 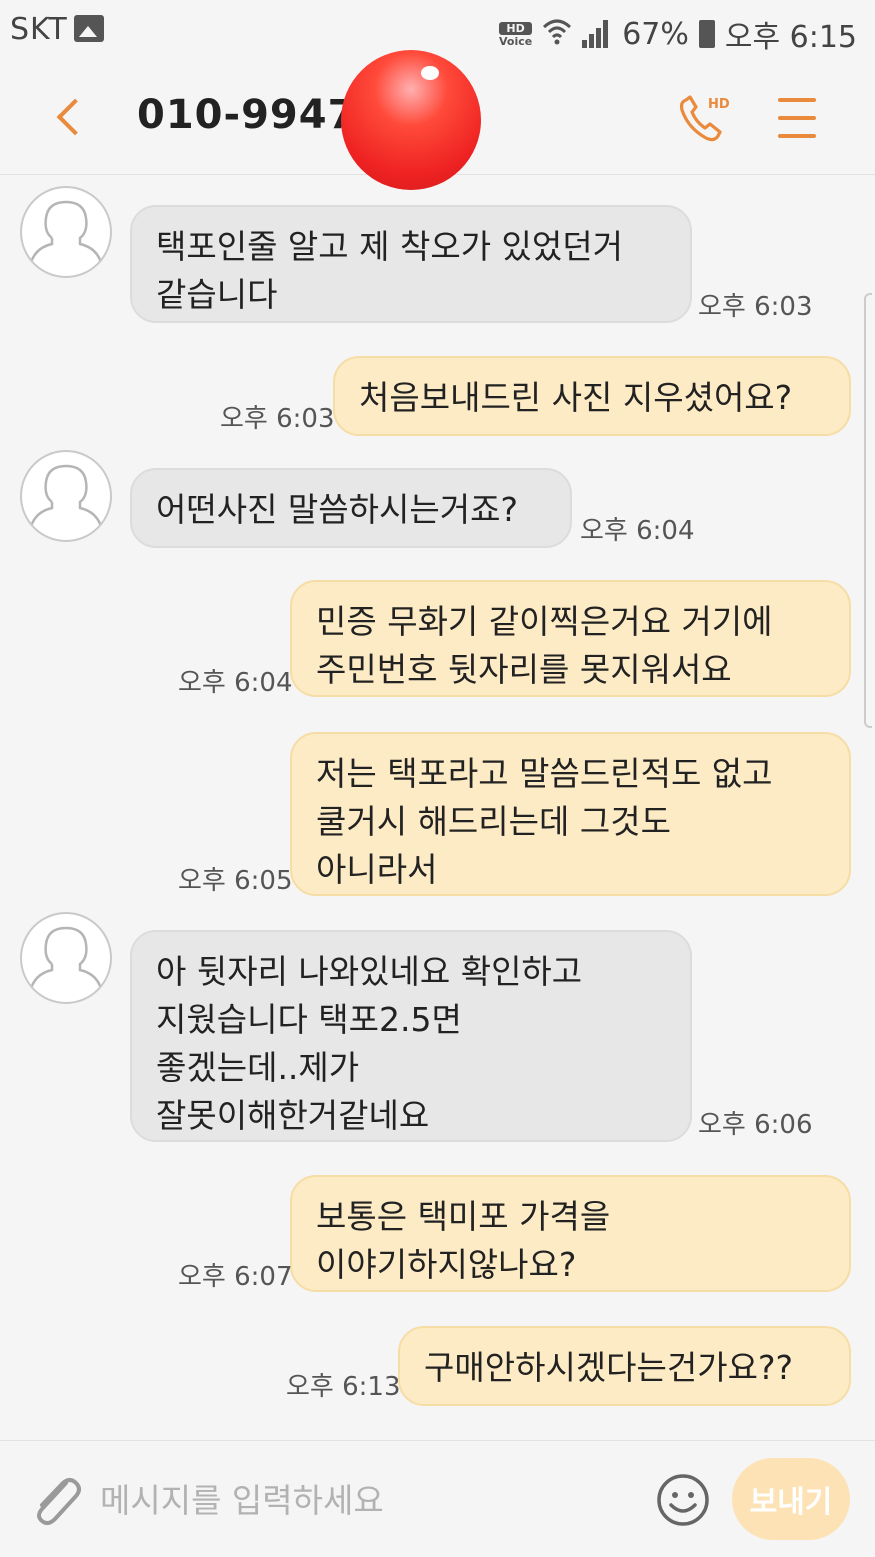 I want to click on message-text: 보통은 택미포 가격을 이야기하지않나요?, so click(x=570, y=1233).